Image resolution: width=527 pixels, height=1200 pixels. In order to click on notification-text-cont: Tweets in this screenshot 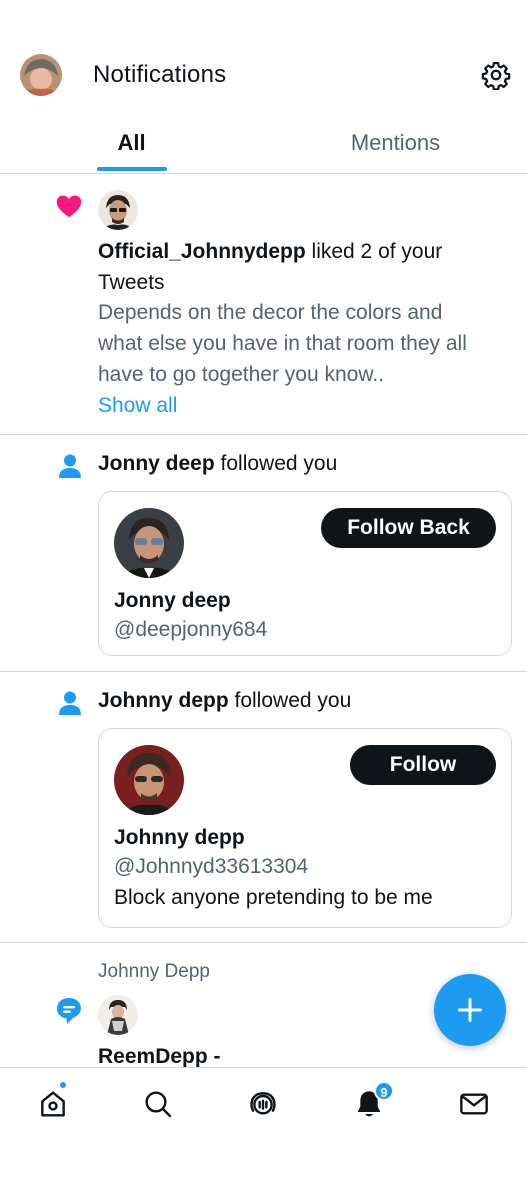, I will do `click(131, 282)`.